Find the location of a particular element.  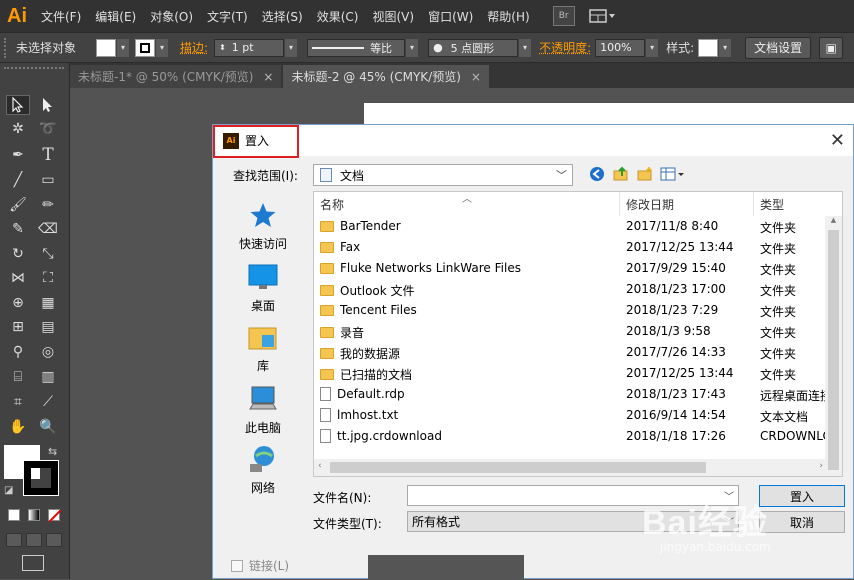

swap-colors-icon: ⇆ is located at coordinates (52, 451).